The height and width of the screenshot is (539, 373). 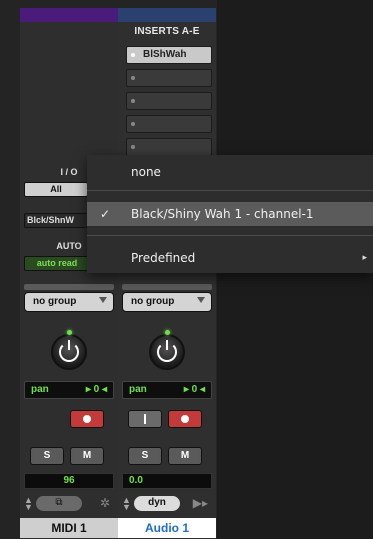 I want to click on io-output-selector: Blck/ShnW, so click(x=57, y=220).